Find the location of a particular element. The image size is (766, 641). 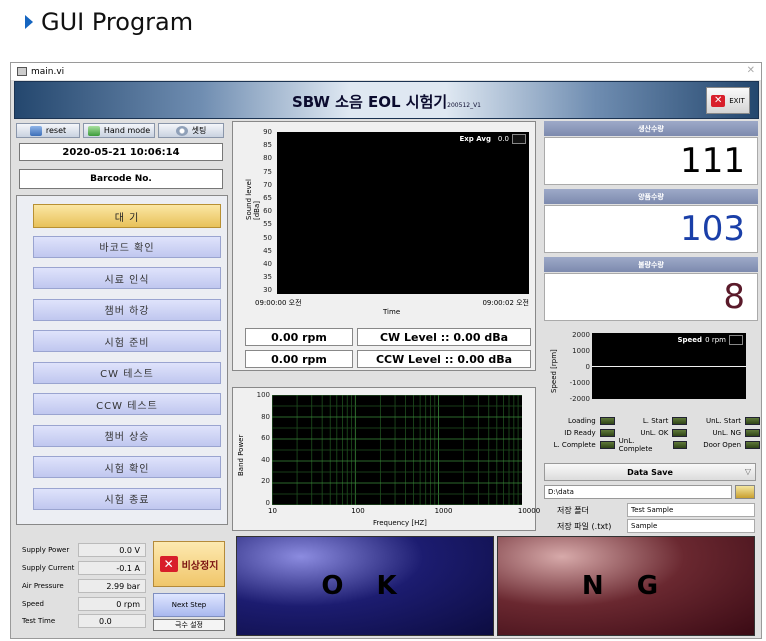

speed-y-tick: -2000 is located at coordinates (579, 399).